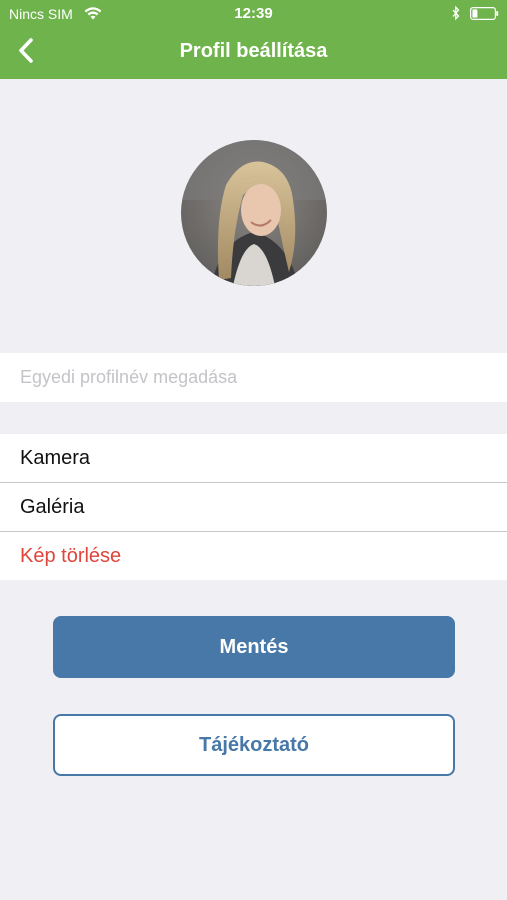 The height and width of the screenshot is (900, 507). I want to click on status-bar: Nincs SIM 12:39, so click(253, 14).